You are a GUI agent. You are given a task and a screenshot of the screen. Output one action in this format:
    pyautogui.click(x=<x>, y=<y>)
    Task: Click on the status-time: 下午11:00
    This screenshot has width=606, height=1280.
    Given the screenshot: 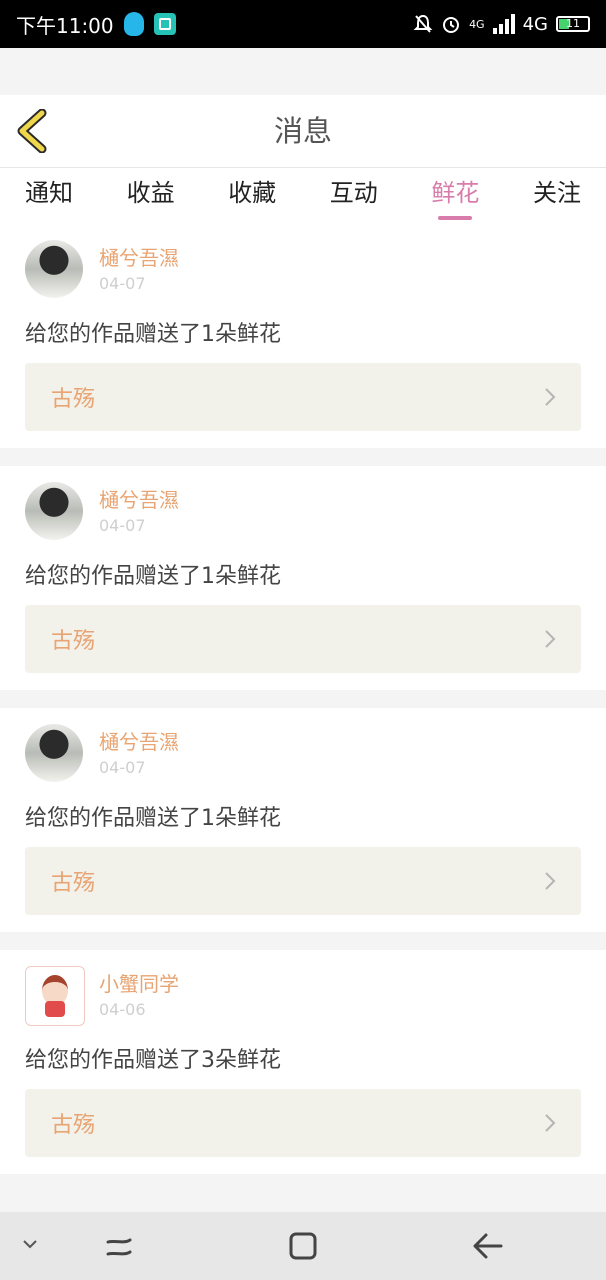 What is the action you would take?
    pyautogui.click(x=65, y=25)
    